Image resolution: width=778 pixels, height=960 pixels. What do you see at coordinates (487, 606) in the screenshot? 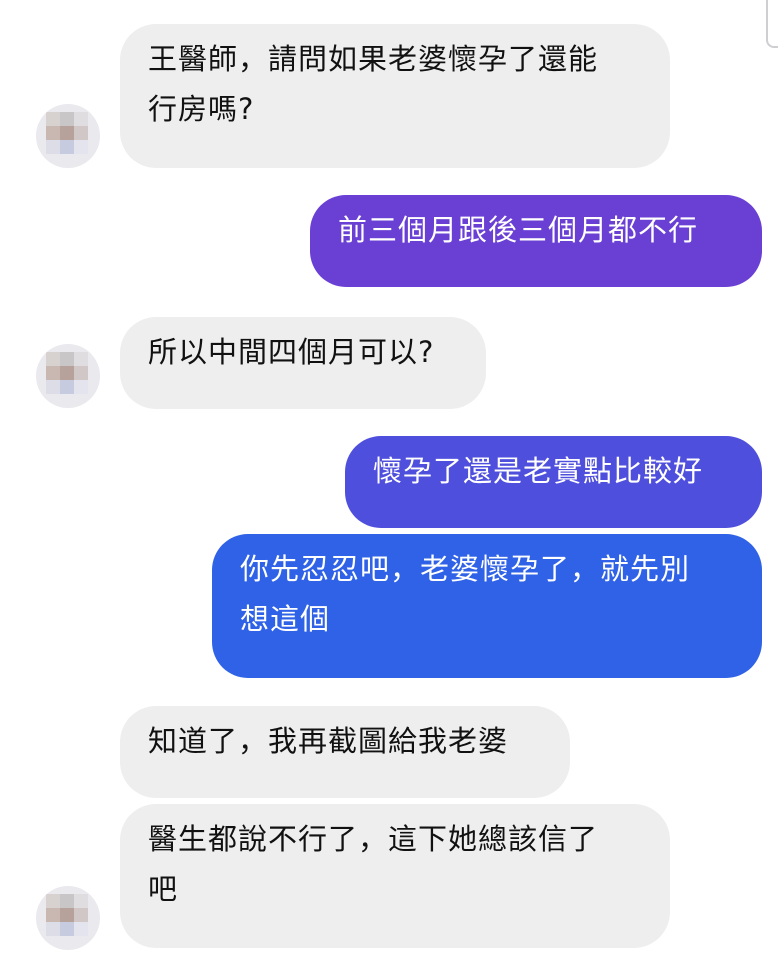
I see `message-bubble-outgoing: 你先忍忍吧，老婆懷孕了，就先別 想這個` at bounding box center [487, 606].